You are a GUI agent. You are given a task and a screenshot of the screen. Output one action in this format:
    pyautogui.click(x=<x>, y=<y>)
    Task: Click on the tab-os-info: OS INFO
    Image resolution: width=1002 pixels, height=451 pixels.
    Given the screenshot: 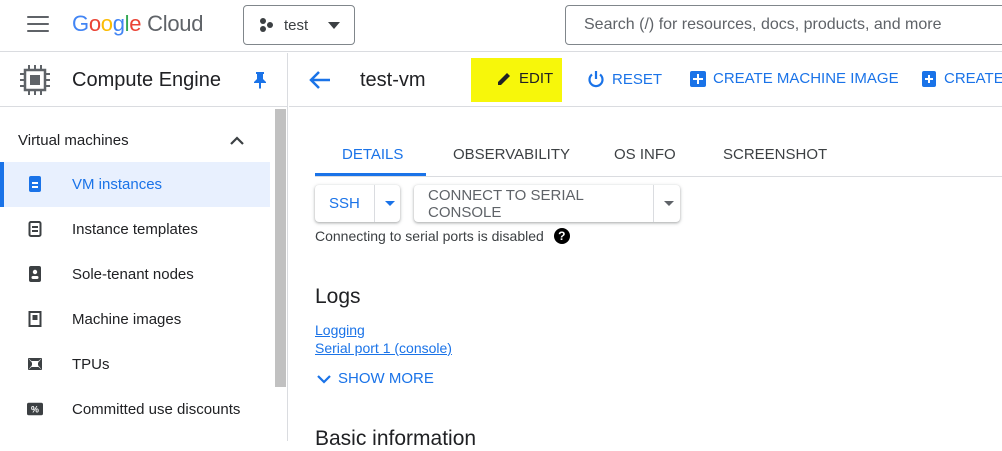 What is the action you would take?
    pyautogui.click(x=645, y=154)
    